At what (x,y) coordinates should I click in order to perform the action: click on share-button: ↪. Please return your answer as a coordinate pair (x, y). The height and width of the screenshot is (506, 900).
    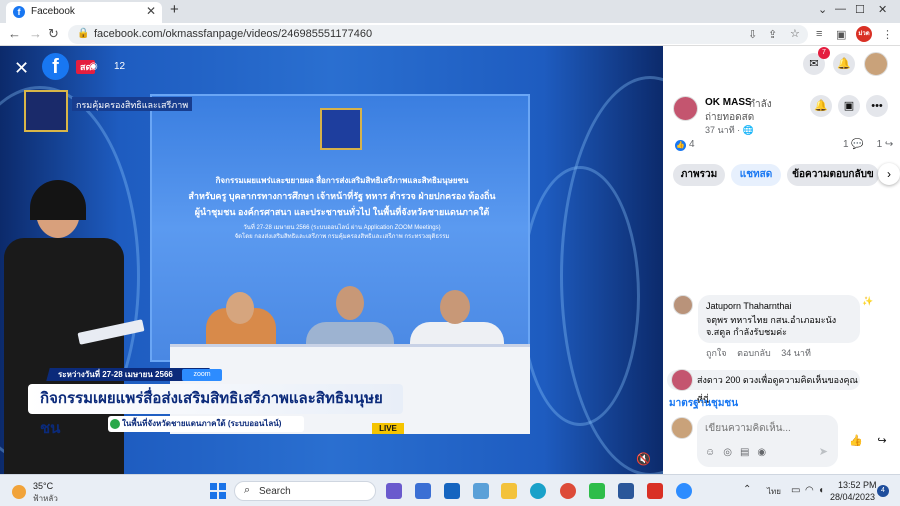
    Looking at the image, I should click on (882, 441).